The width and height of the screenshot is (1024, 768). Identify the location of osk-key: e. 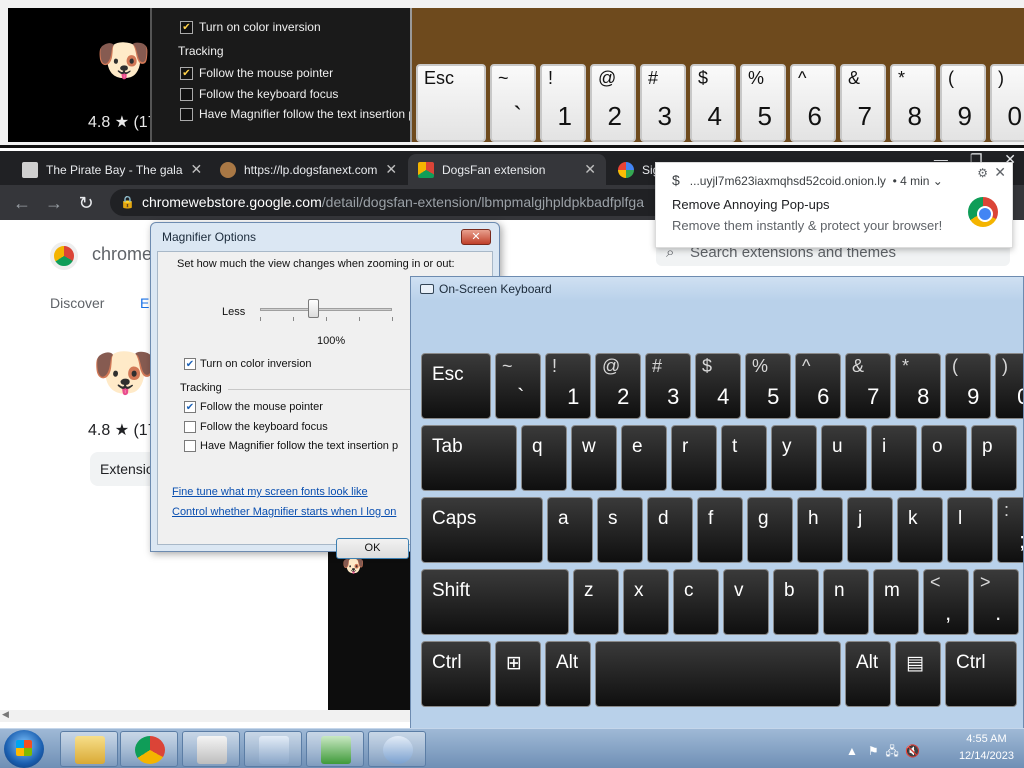
(644, 458).